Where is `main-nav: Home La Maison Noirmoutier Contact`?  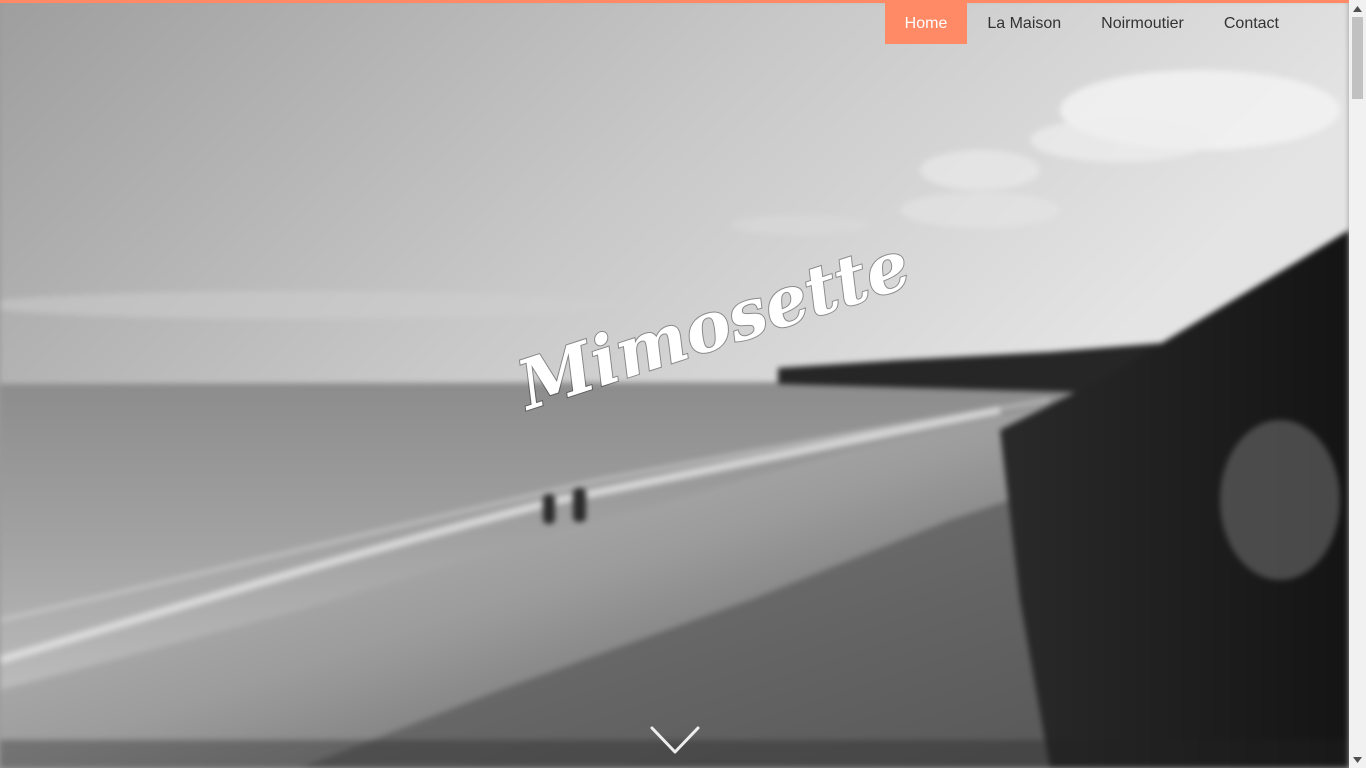
main-nav: Home La Maison Noirmoutier Contact is located at coordinates (1091, 23).